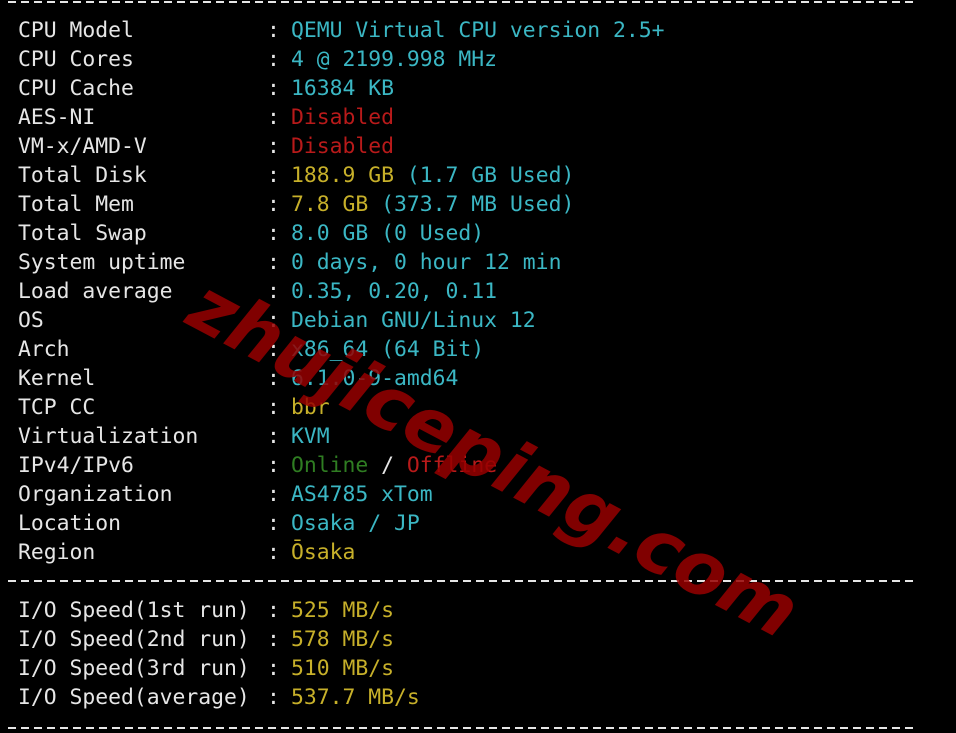 This screenshot has width=956, height=733. Describe the element at coordinates (343, 610) in the screenshot. I see `info-value: 525 MB/s` at that location.